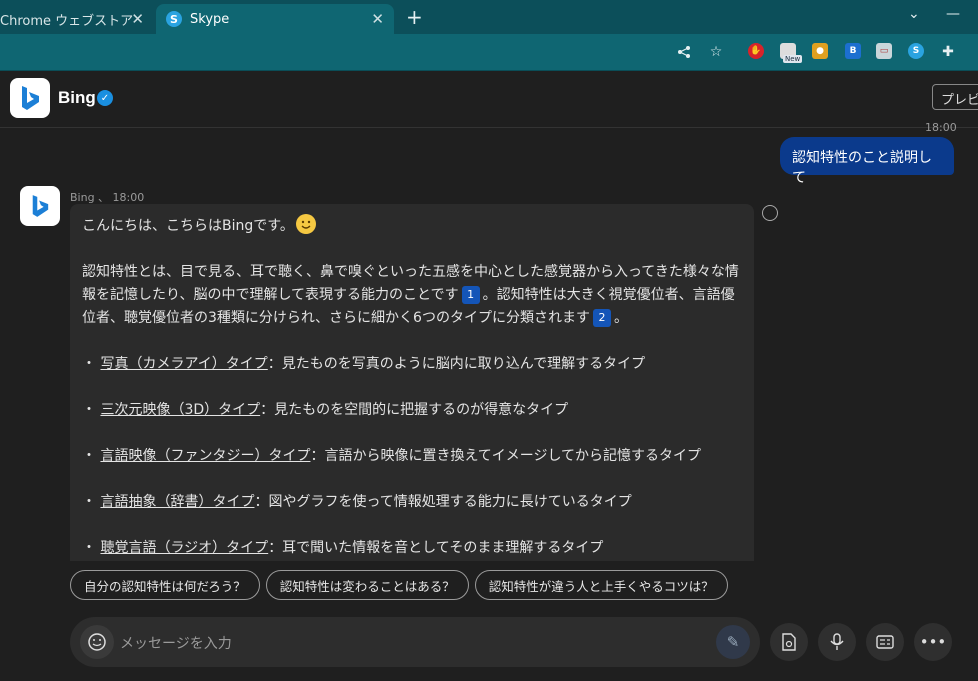  Describe the element at coordinates (174, 19) in the screenshot. I see `skype-favicon-icon: S` at that location.